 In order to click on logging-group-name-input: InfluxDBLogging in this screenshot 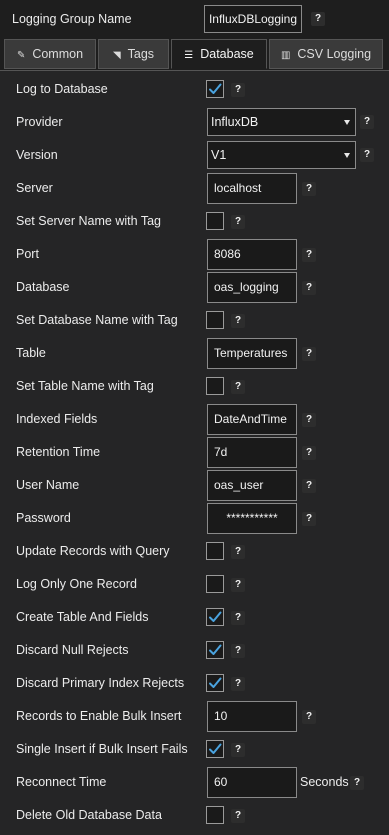, I will do `click(253, 19)`.